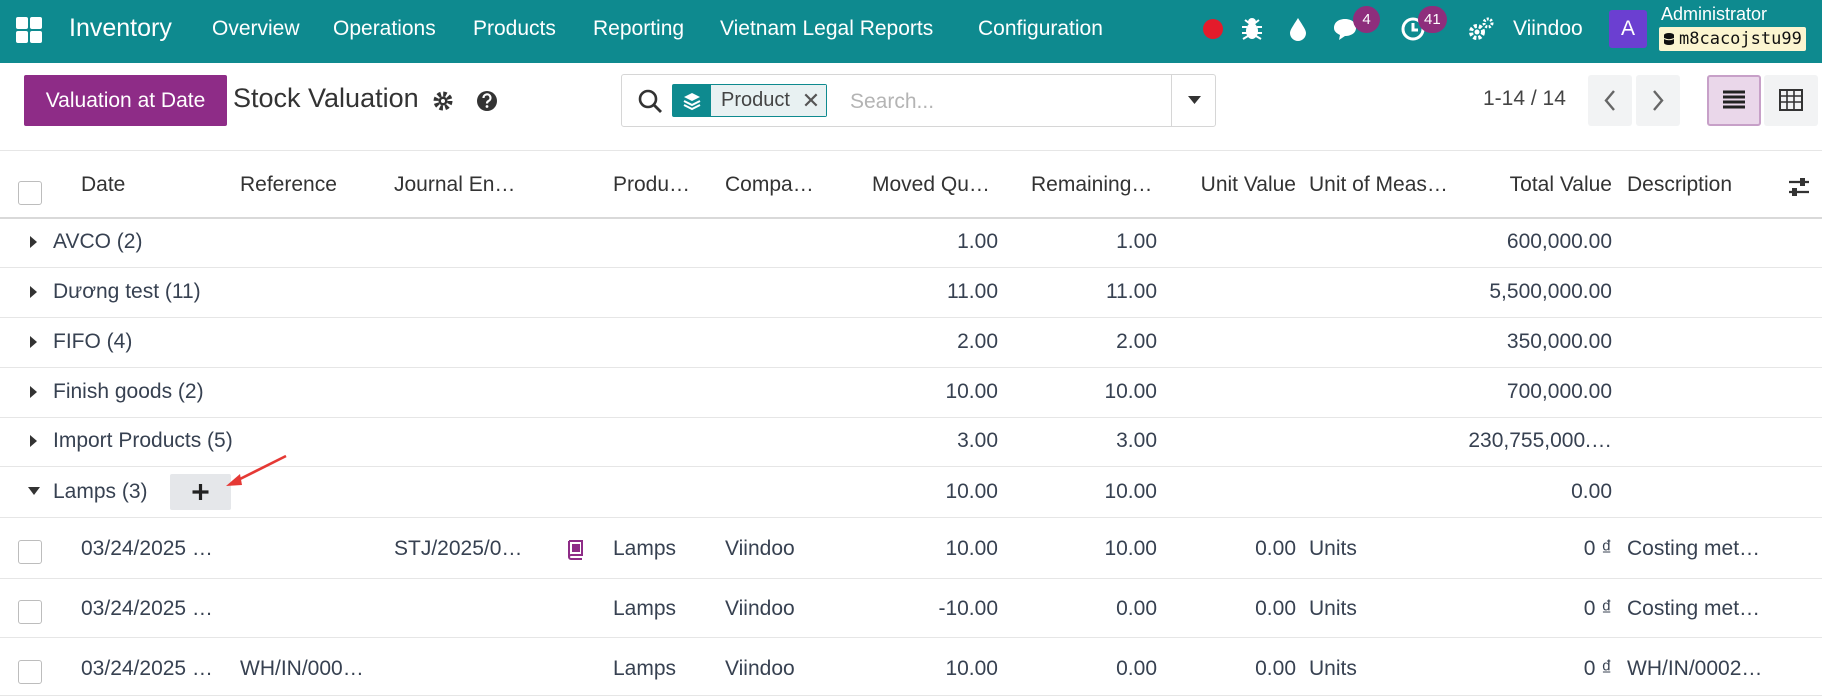 This screenshot has height=696, width=1822. What do you see at coordinates (971, 668) in the screenshot?
I see `cell-moved-qty: 10.00` at bounding box center [971, 668].